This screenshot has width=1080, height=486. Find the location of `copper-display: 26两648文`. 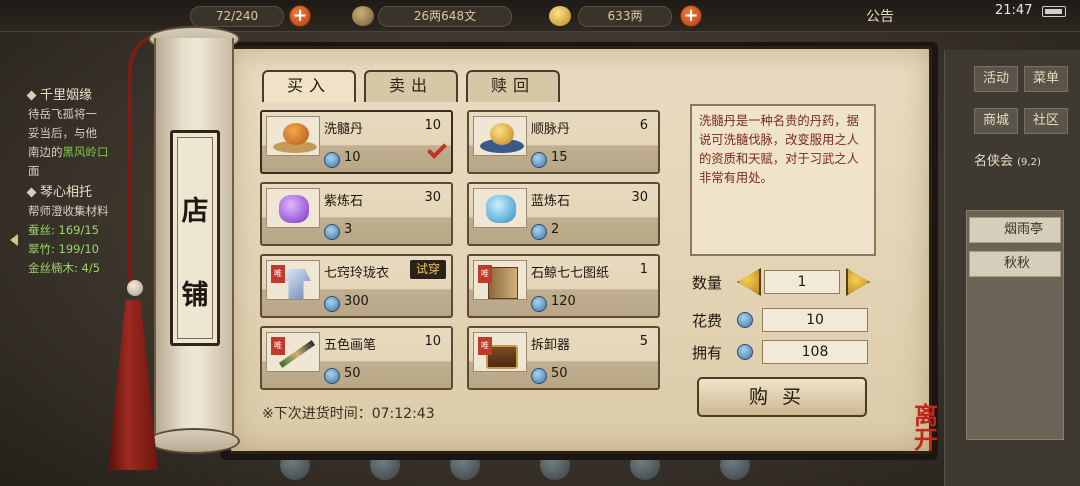

copper-display: 26两648文 is located at coordinates (445, 16).